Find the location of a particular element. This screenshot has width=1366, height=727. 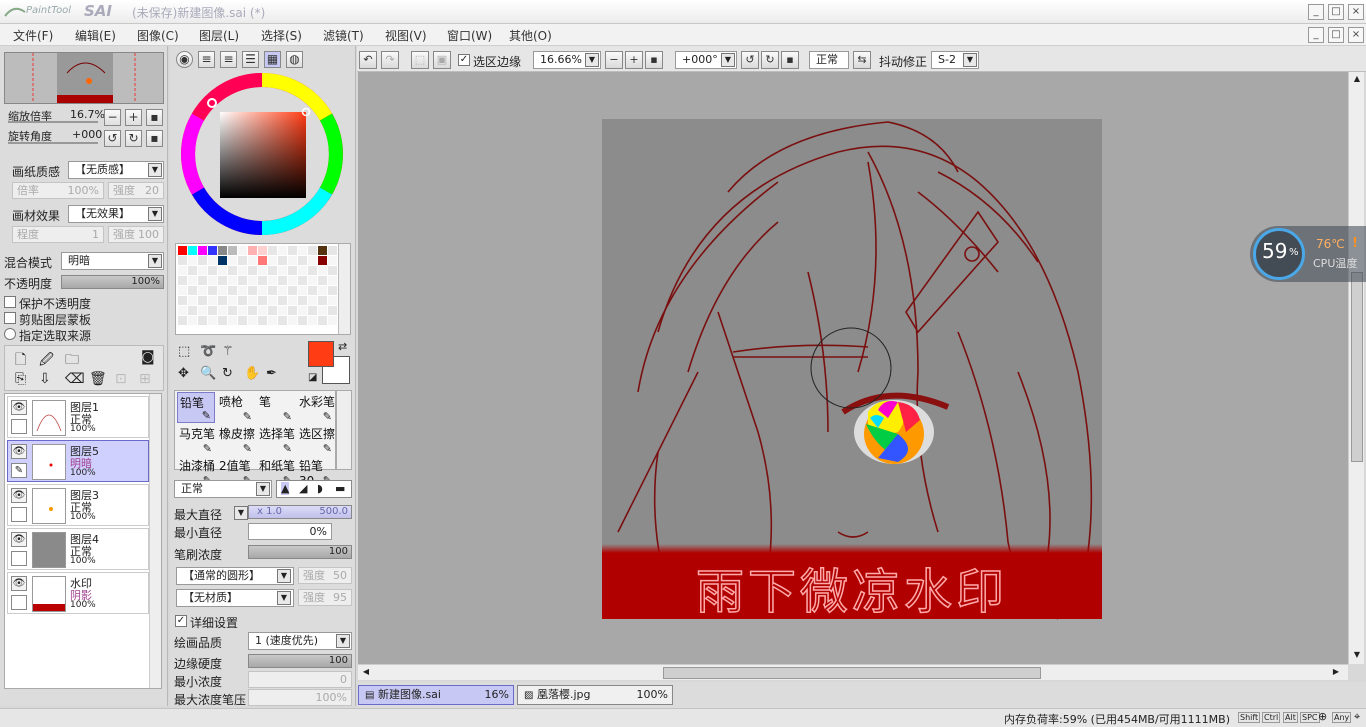

layer-mask-icon: ◙ is located at coordinates (148, 357).